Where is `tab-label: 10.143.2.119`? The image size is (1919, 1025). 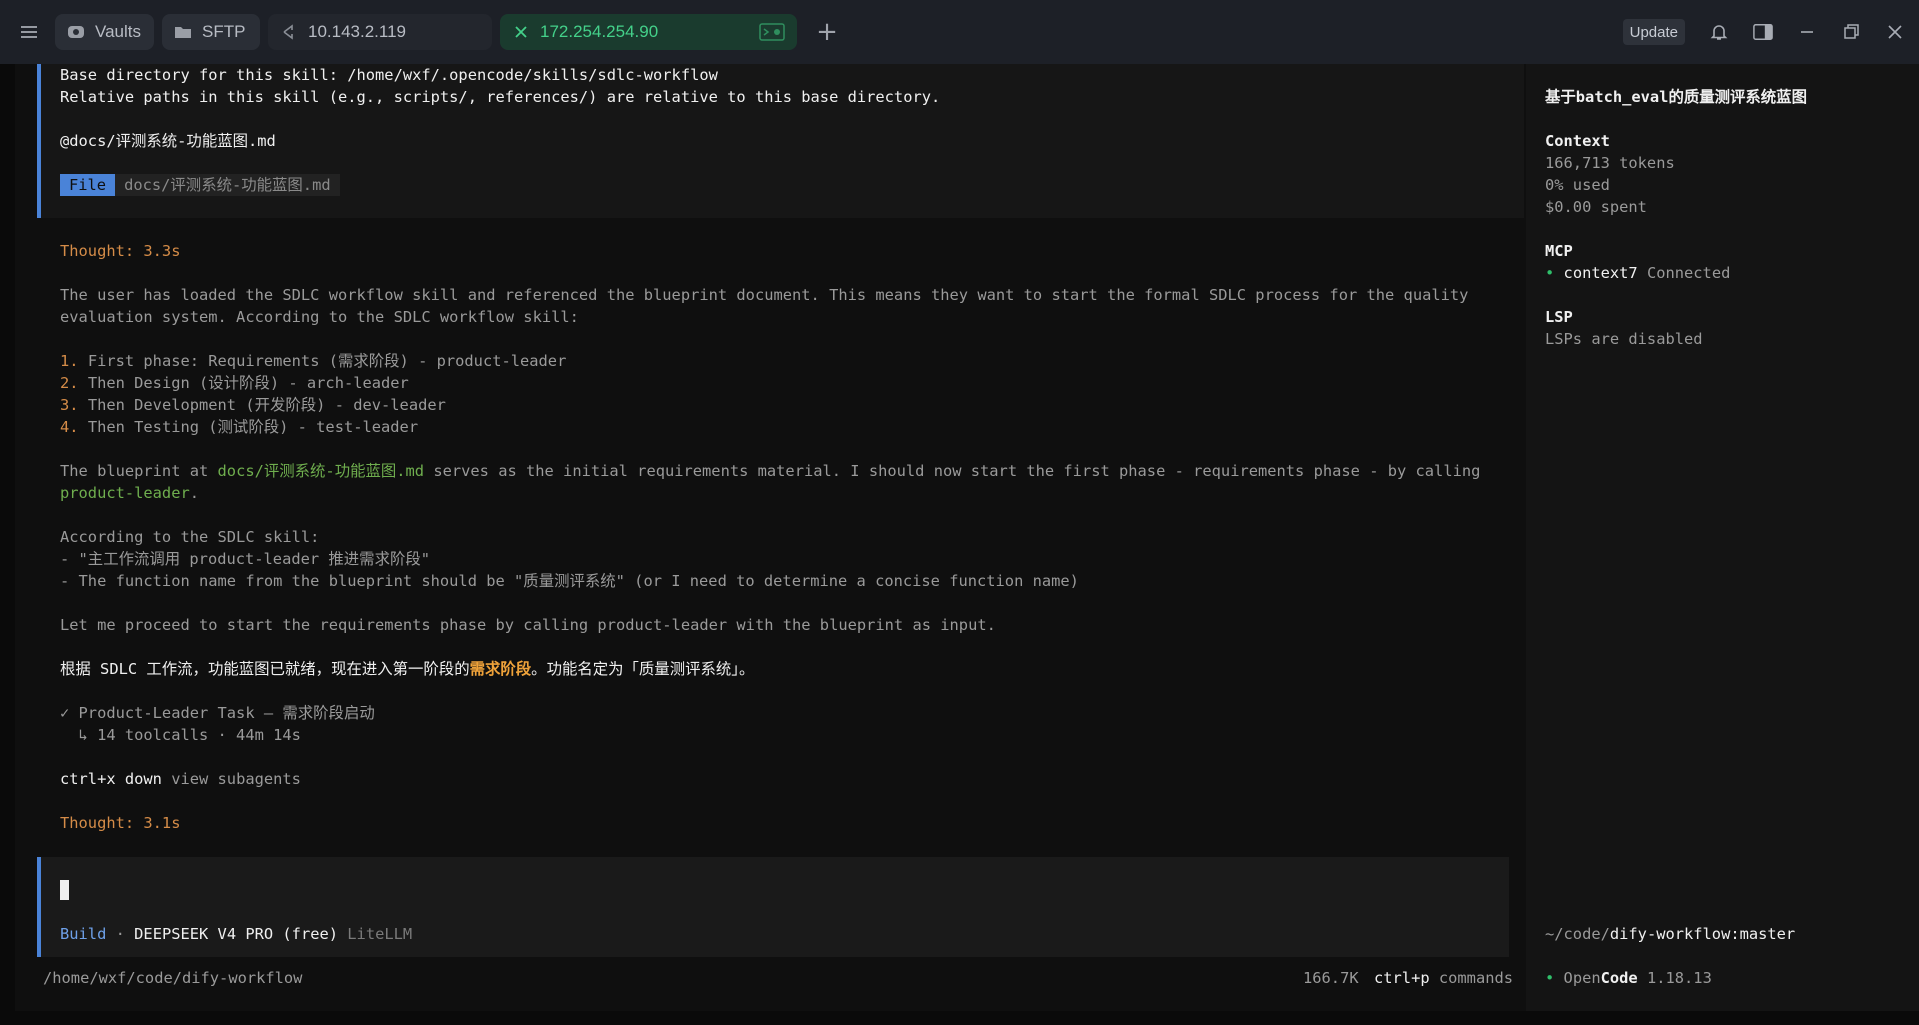
tab-label: 10.143.2.119 is located at coordinates (357, 31).